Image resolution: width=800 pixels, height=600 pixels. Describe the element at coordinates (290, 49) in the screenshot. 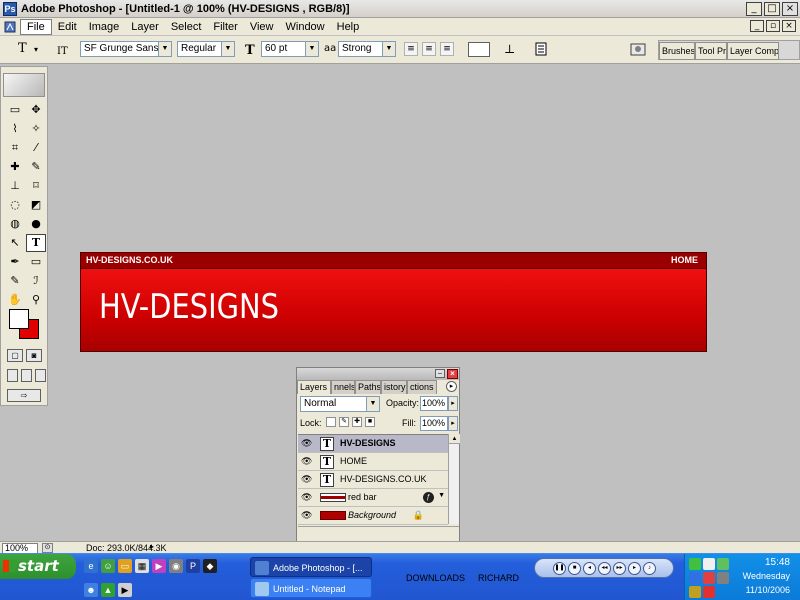

I see `font-size-select: 60 pt ▼` at that location.